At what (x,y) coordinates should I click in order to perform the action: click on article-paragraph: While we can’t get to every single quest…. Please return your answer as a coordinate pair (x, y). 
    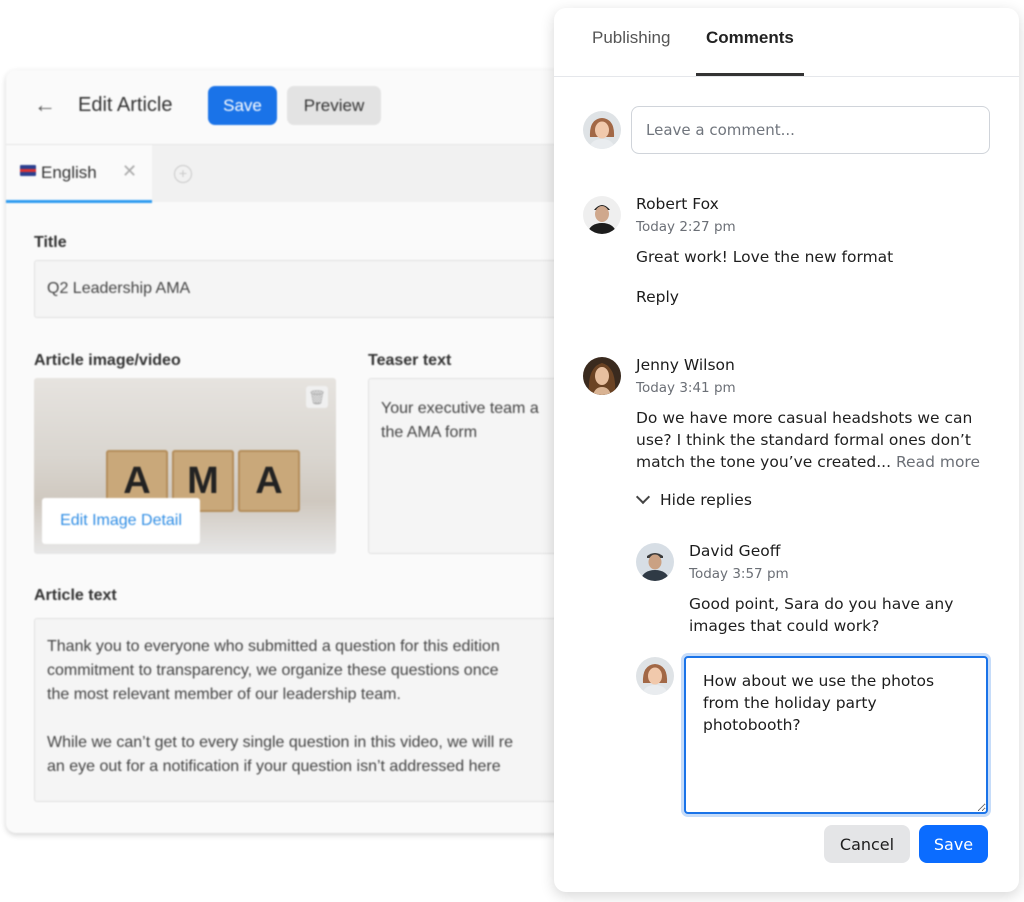
    Looking at the image, I should click on (280, 754).